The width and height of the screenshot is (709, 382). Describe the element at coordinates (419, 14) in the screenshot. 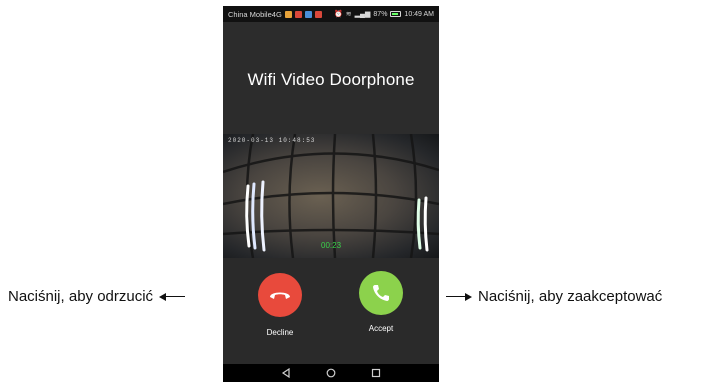

I see `clock: 10:49 AM` at that location.